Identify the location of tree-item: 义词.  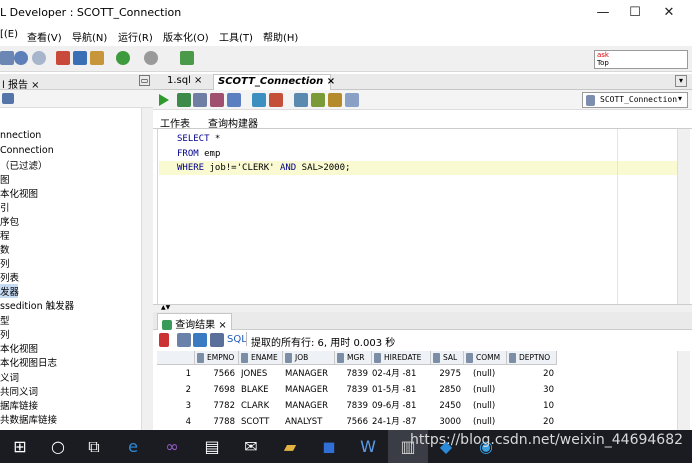
(9, 377).